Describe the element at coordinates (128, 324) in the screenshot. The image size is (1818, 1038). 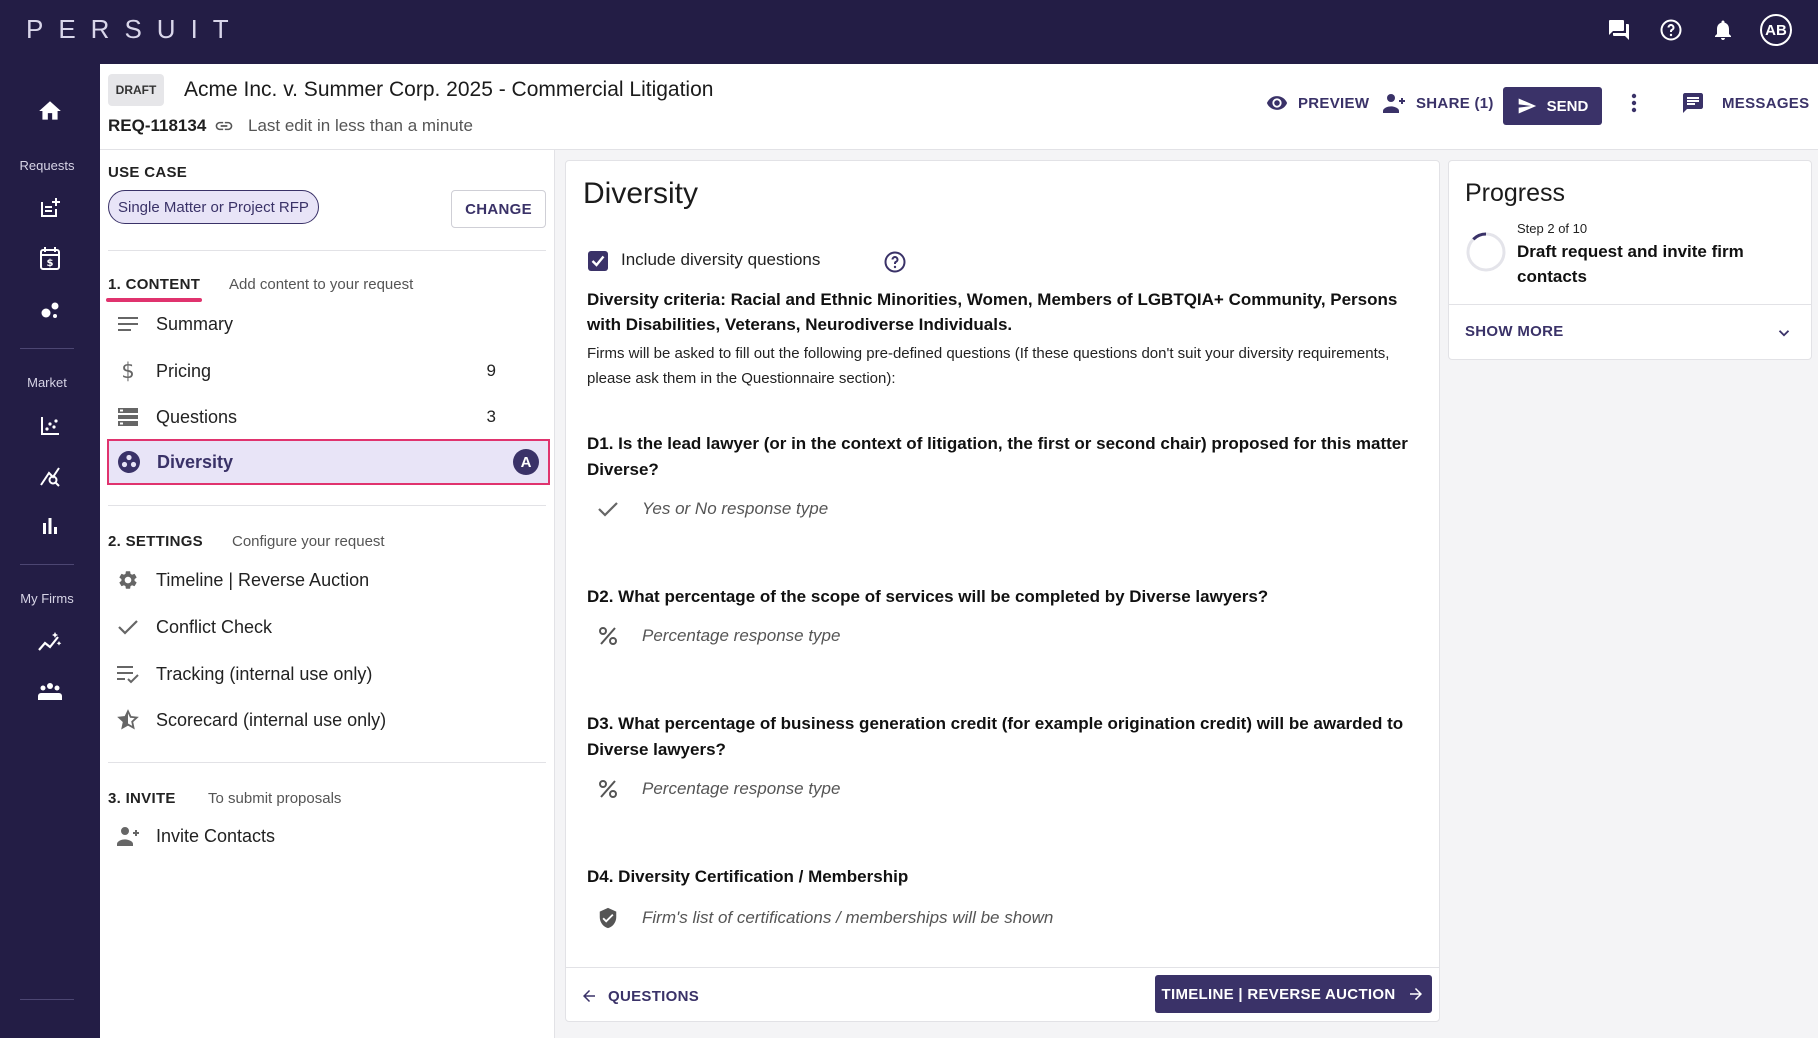
I see `notes-icon` at that location.